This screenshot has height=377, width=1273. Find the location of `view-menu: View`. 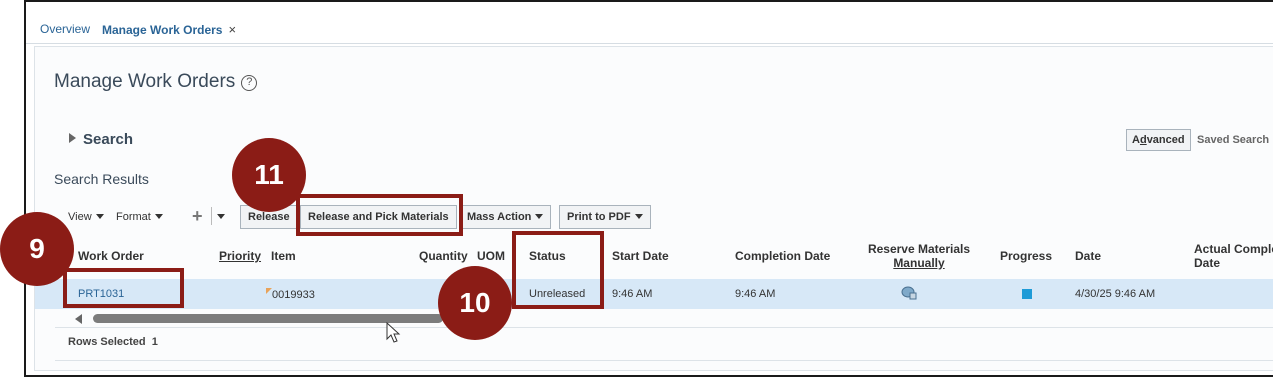

view-menu: View is located at coordinates (86, 217).